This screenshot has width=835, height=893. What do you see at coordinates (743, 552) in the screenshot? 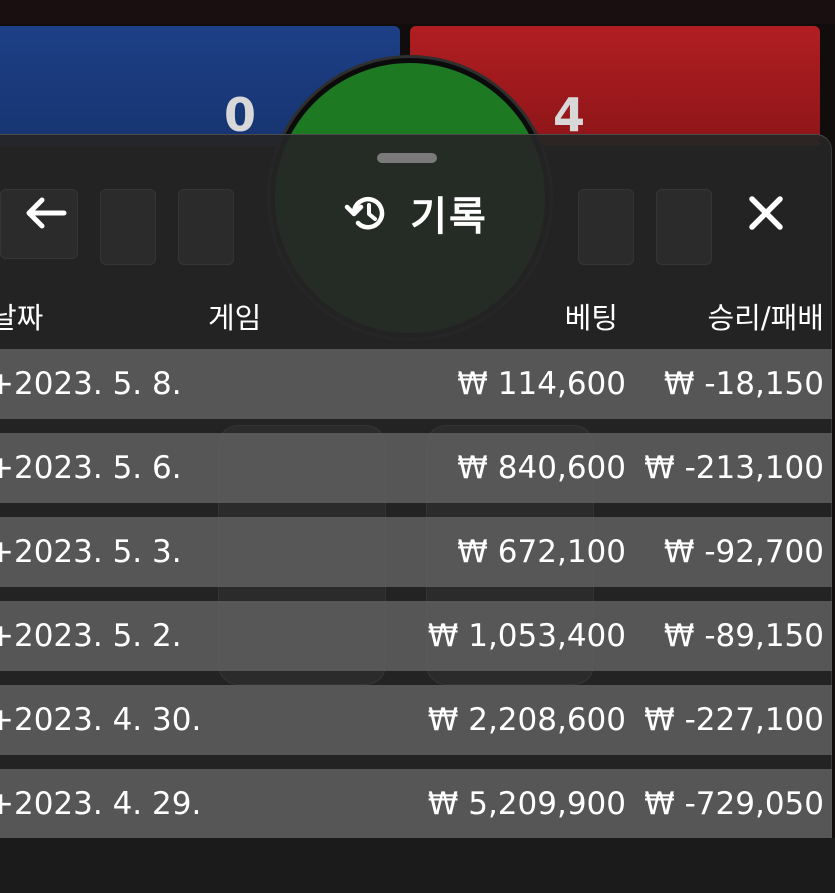
I see `row-result: ₩ -92,700` at bounding box center [743, 552].